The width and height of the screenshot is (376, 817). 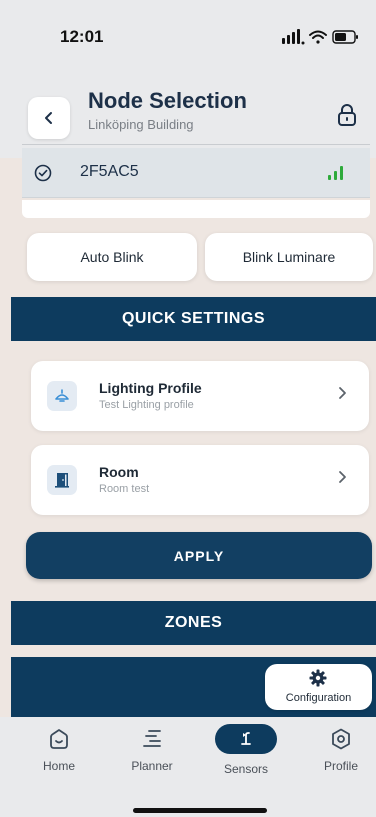 I want to click on configuration-label: Configuration, so click(x=318, y=698).